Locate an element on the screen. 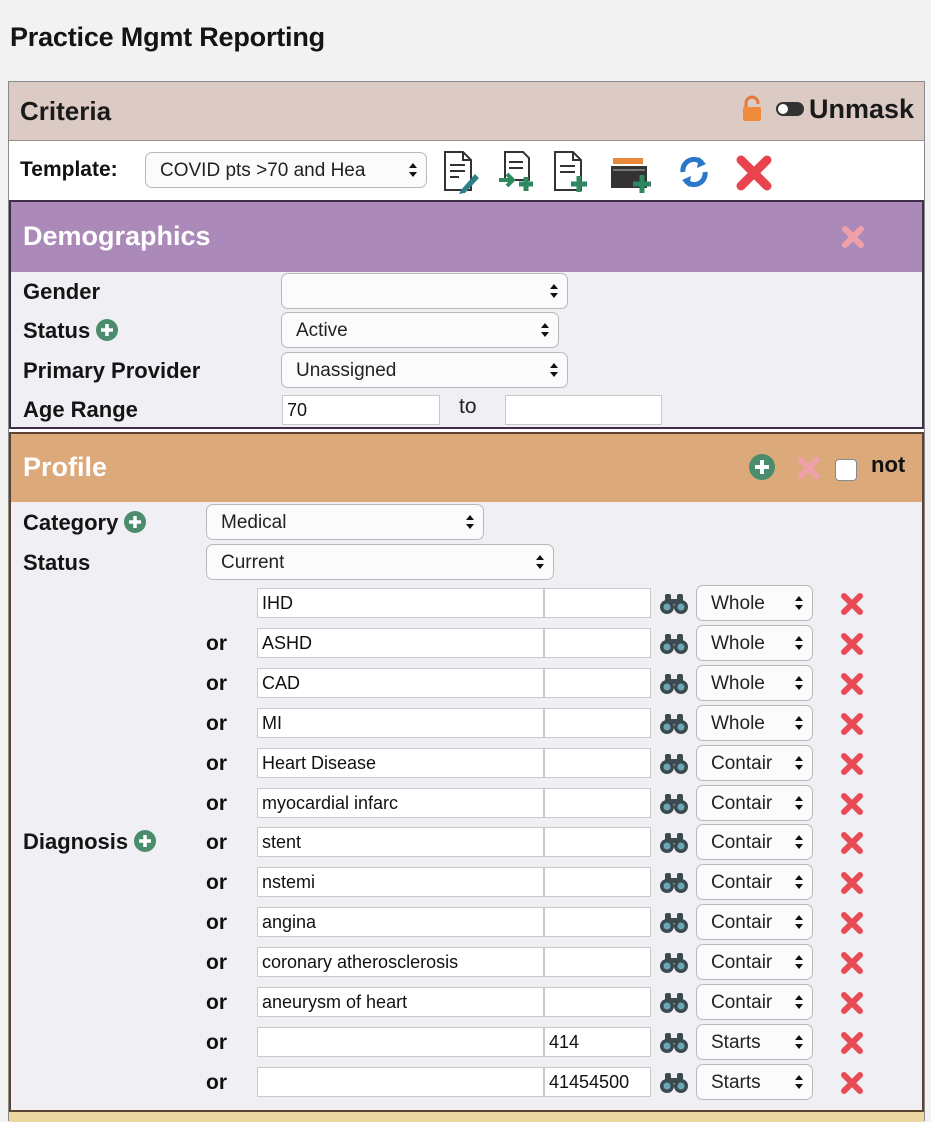  remove-demographics-icon is located at coordinates (853, 237).